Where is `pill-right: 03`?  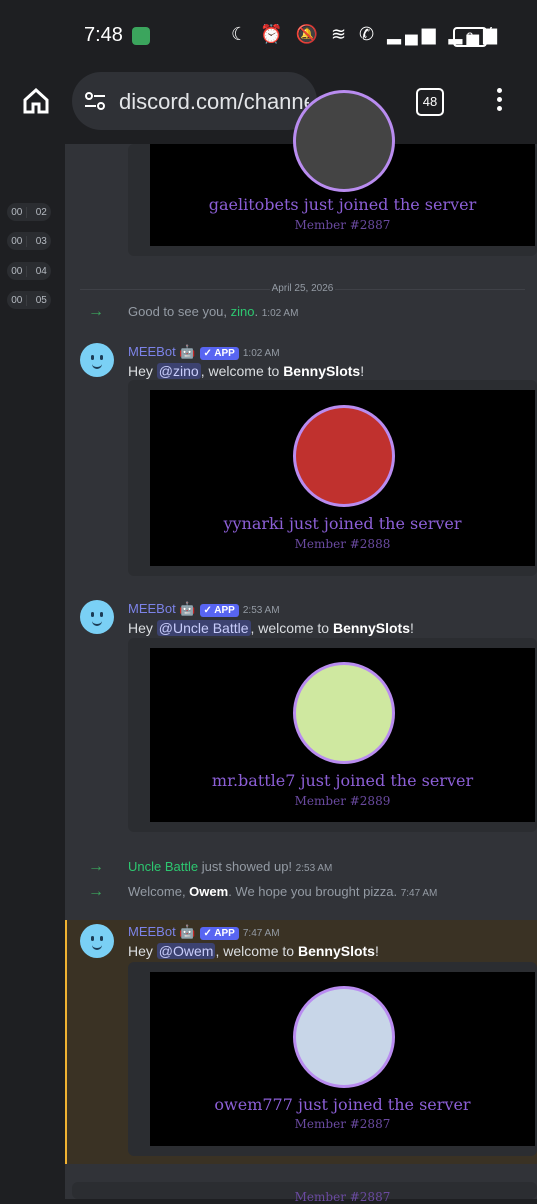
pill-right: 03 is located at coordinates (41, 241).